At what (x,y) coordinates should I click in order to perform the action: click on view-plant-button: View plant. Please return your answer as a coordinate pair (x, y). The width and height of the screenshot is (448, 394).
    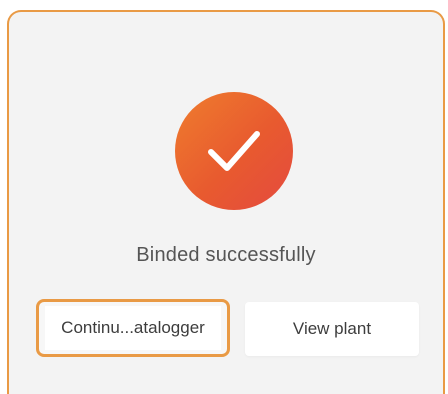
    Looking at the image, I should click on (332, 329).